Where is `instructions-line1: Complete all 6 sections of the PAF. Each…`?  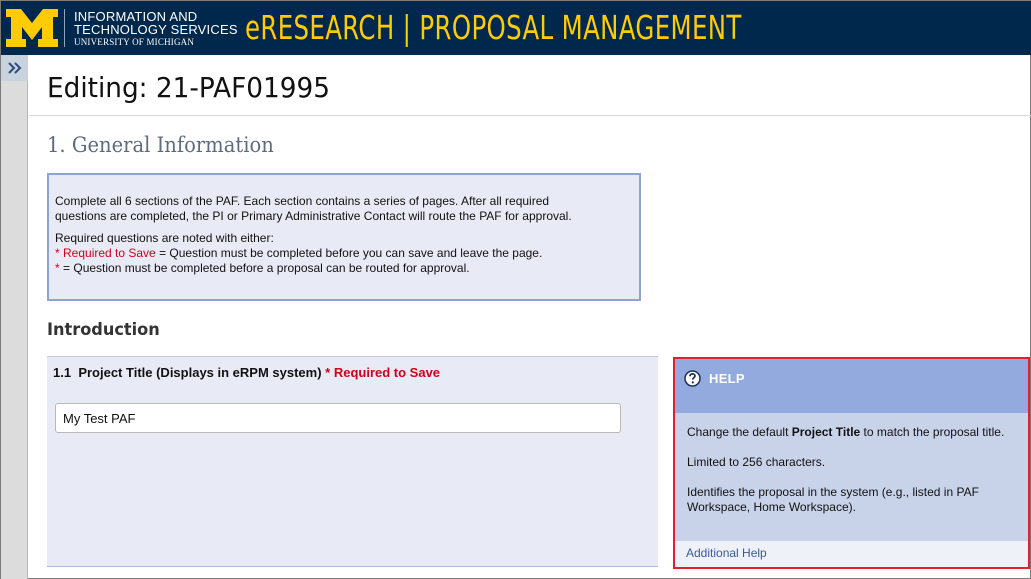
instructions-line1: Complete all 6 sections of the PAF. Each… is located at coordinates (302, 201).